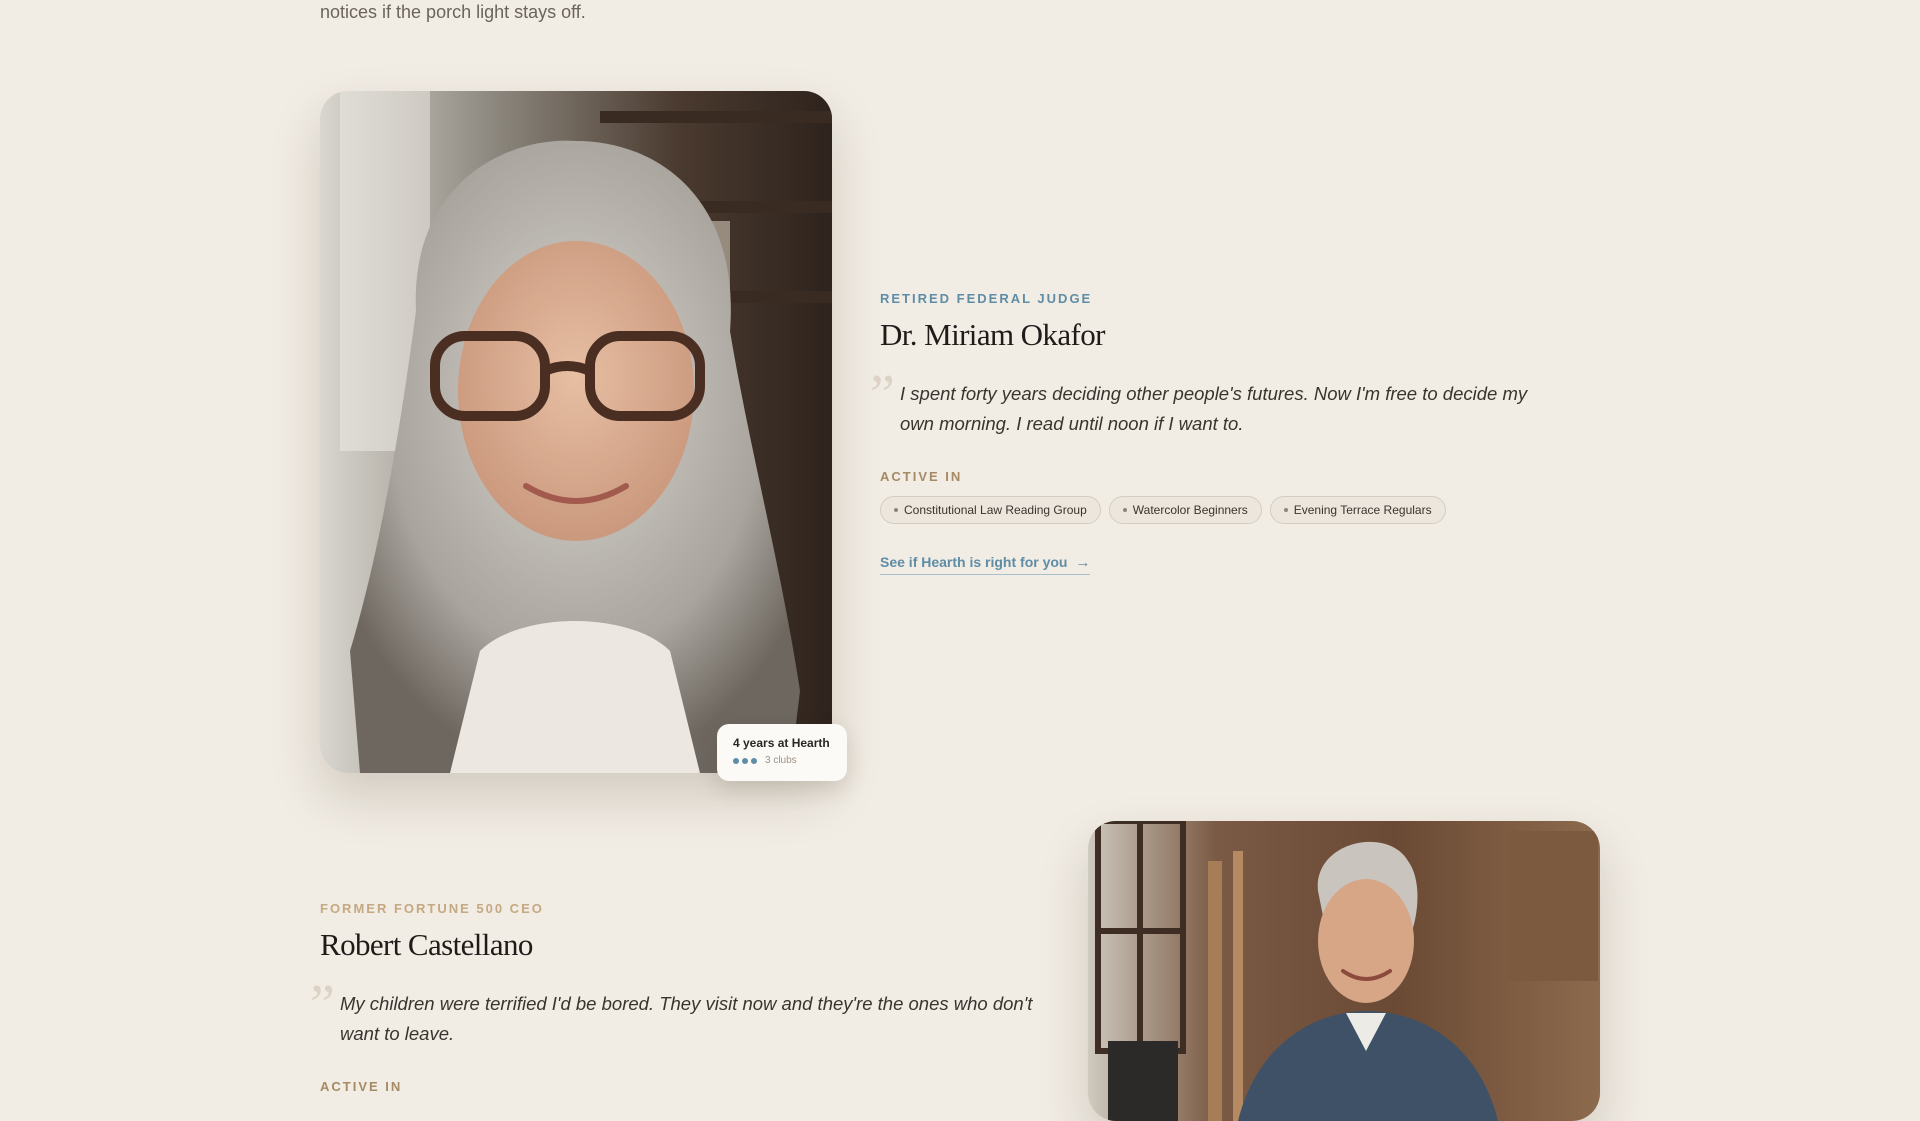 This screenshot has height=1121, width=1920. Describe the element at coordinates (1083, 562) in the screenshot. I see `arrow-right-icon: →` at that location.